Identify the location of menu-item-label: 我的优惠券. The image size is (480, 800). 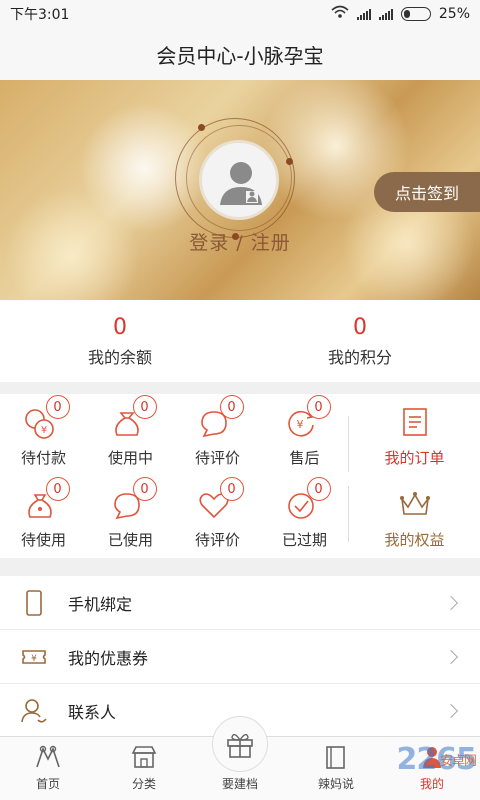
(108, 658).